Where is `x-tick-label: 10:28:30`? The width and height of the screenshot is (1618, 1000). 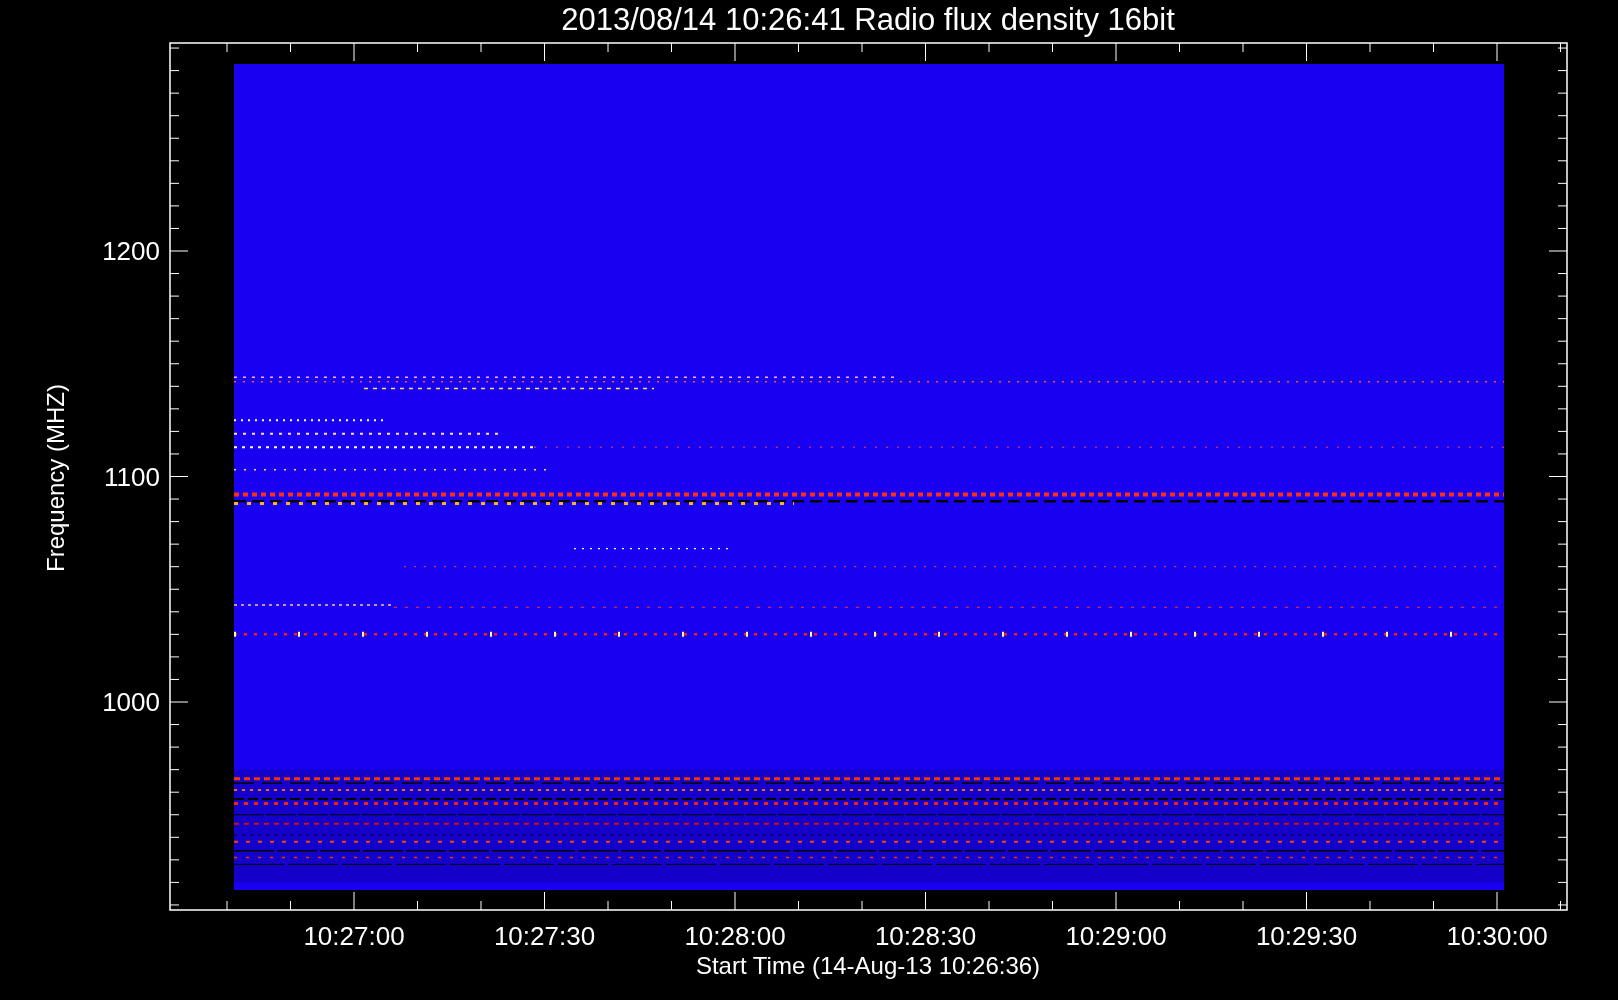 x-tick-label: 10:28:30 is located at coordinates (925, 936).